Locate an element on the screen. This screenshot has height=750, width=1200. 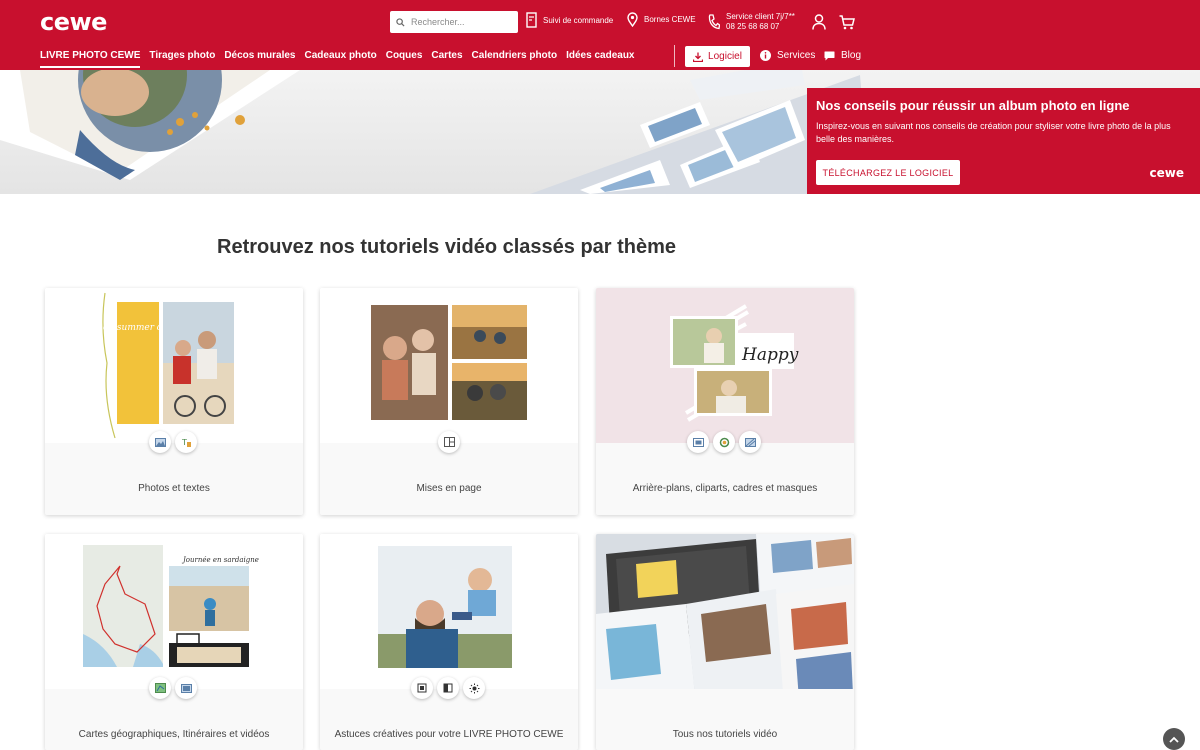
search-box is located at coordinates (454, 22).